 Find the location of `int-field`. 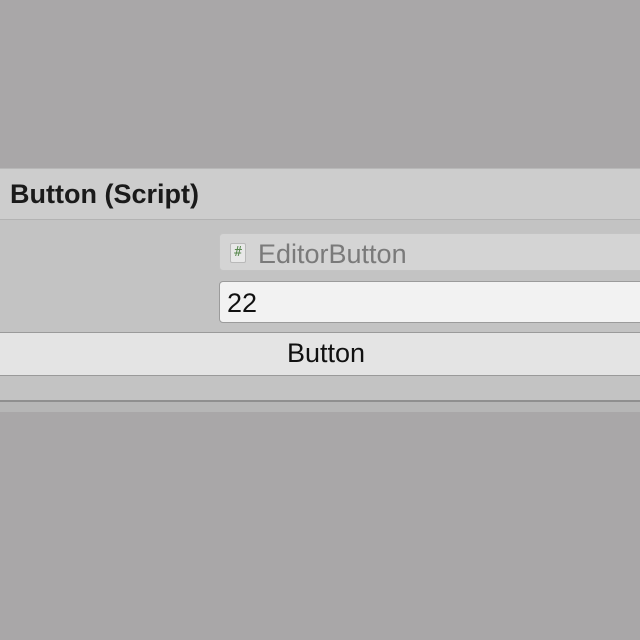

int-field is located at coordinates (429, 302).